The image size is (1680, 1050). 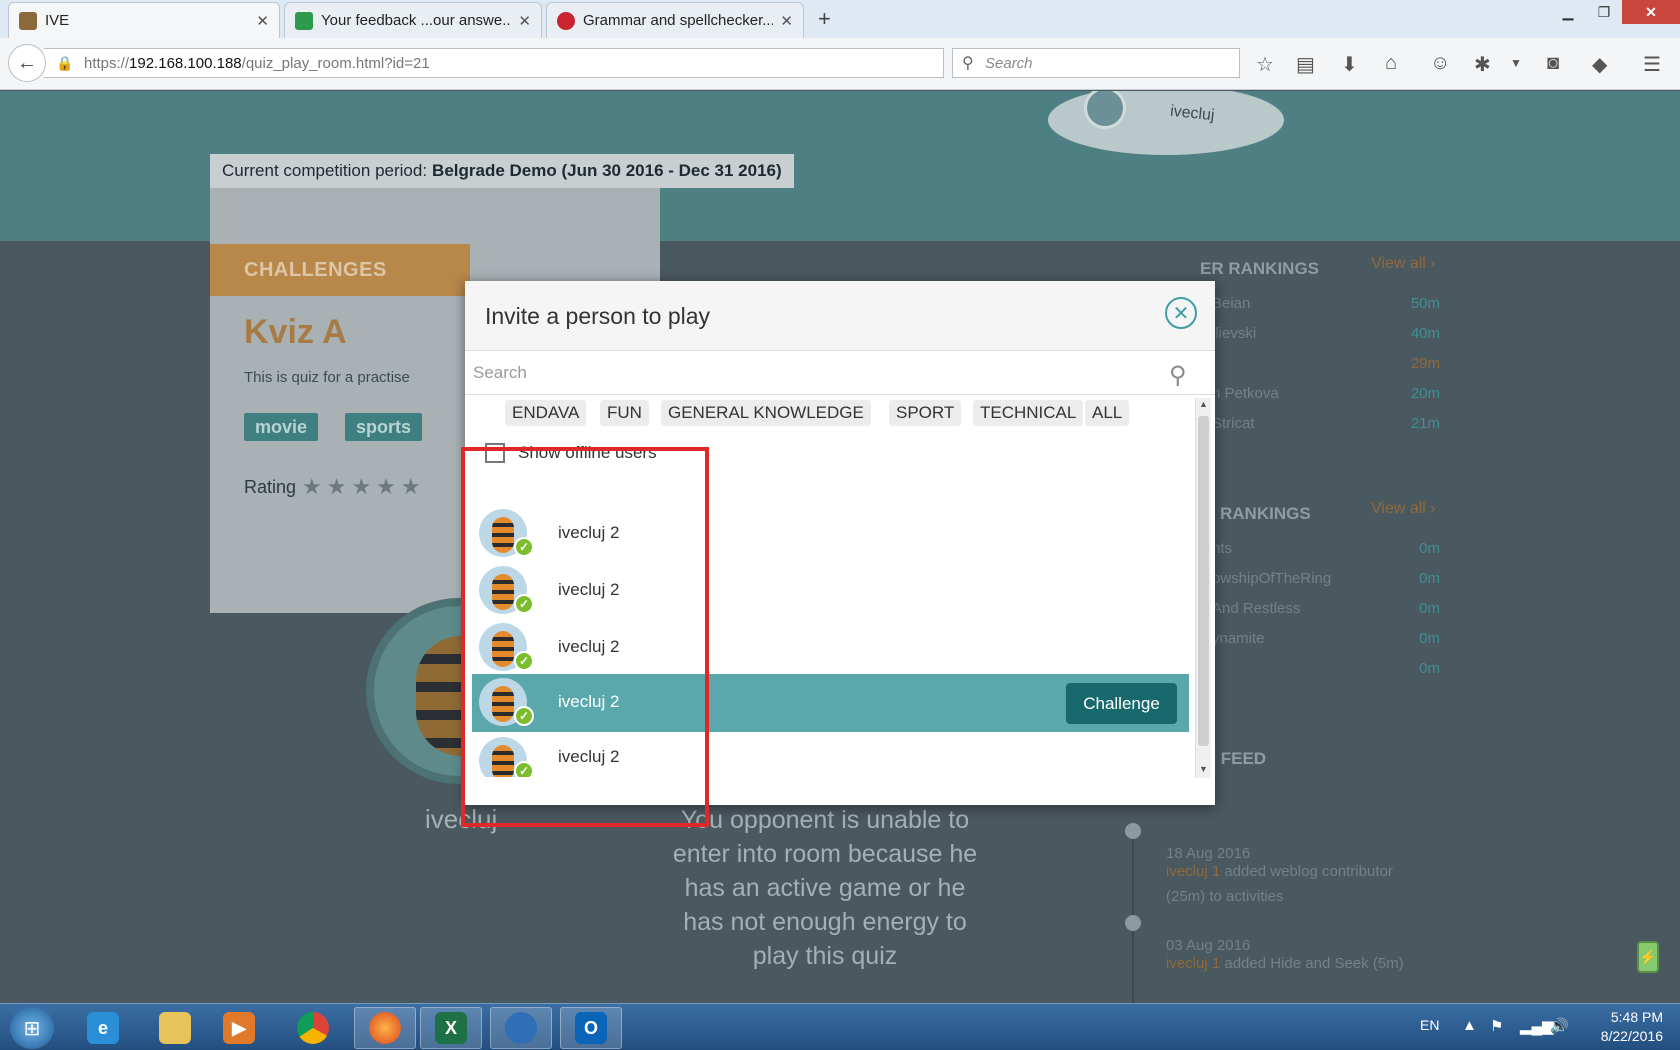 I want to click on star-rating-icon: ★★★★★, so click(x=364, y=487).